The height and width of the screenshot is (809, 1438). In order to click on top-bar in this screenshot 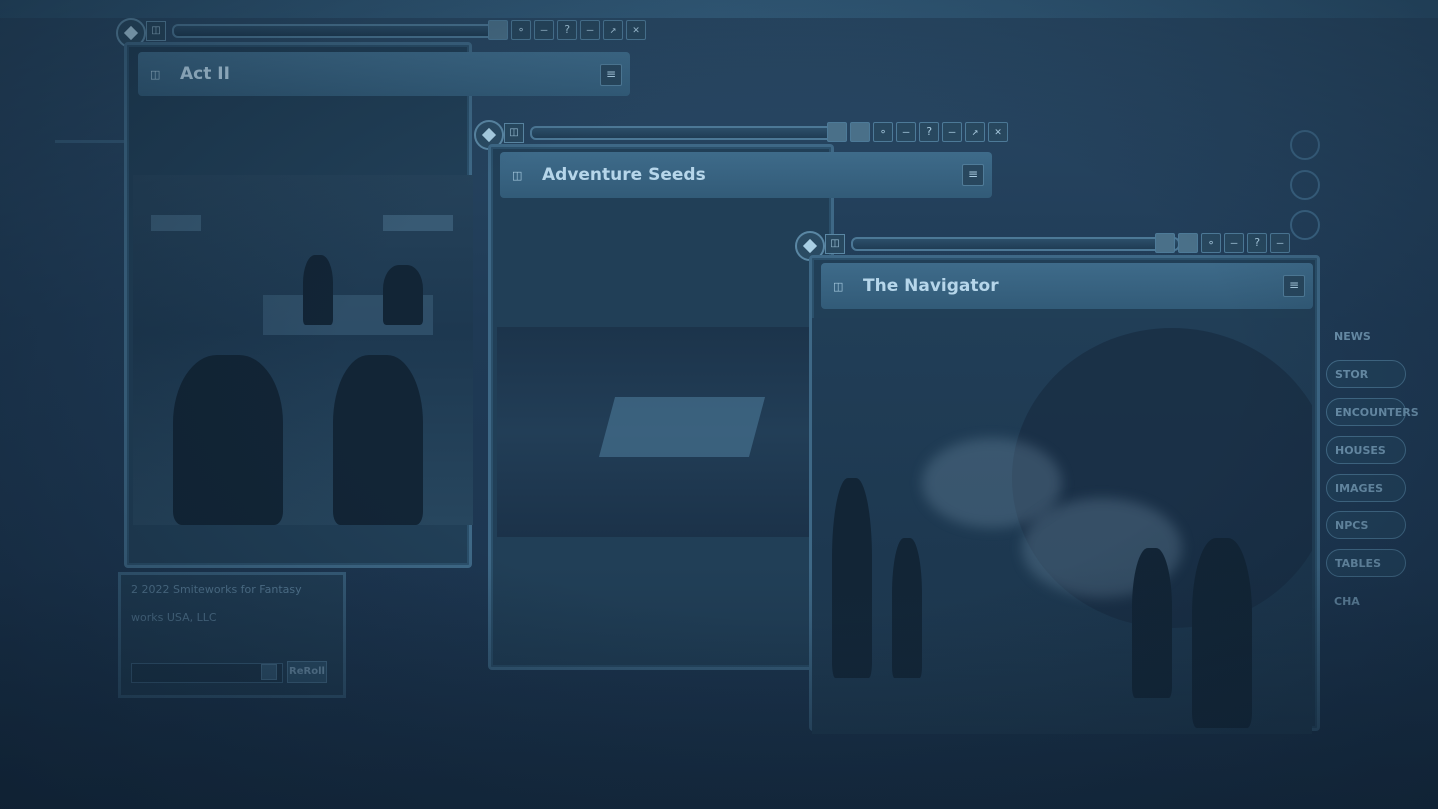, I will do `click(719, 9)`.